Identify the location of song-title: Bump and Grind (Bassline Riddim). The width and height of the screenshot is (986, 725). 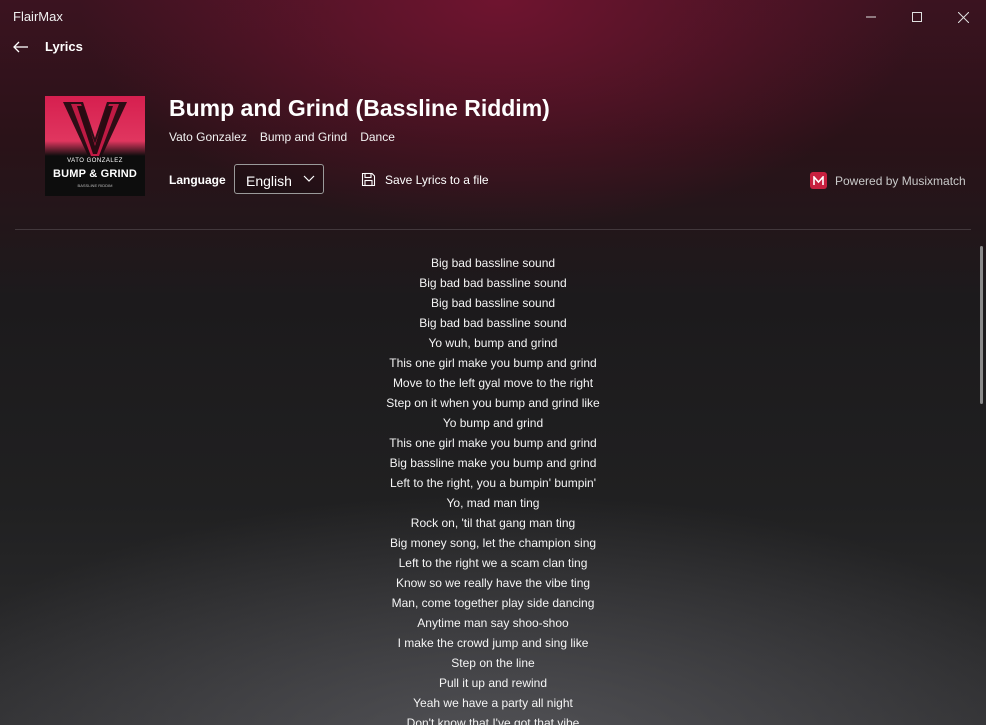
(359, 108).